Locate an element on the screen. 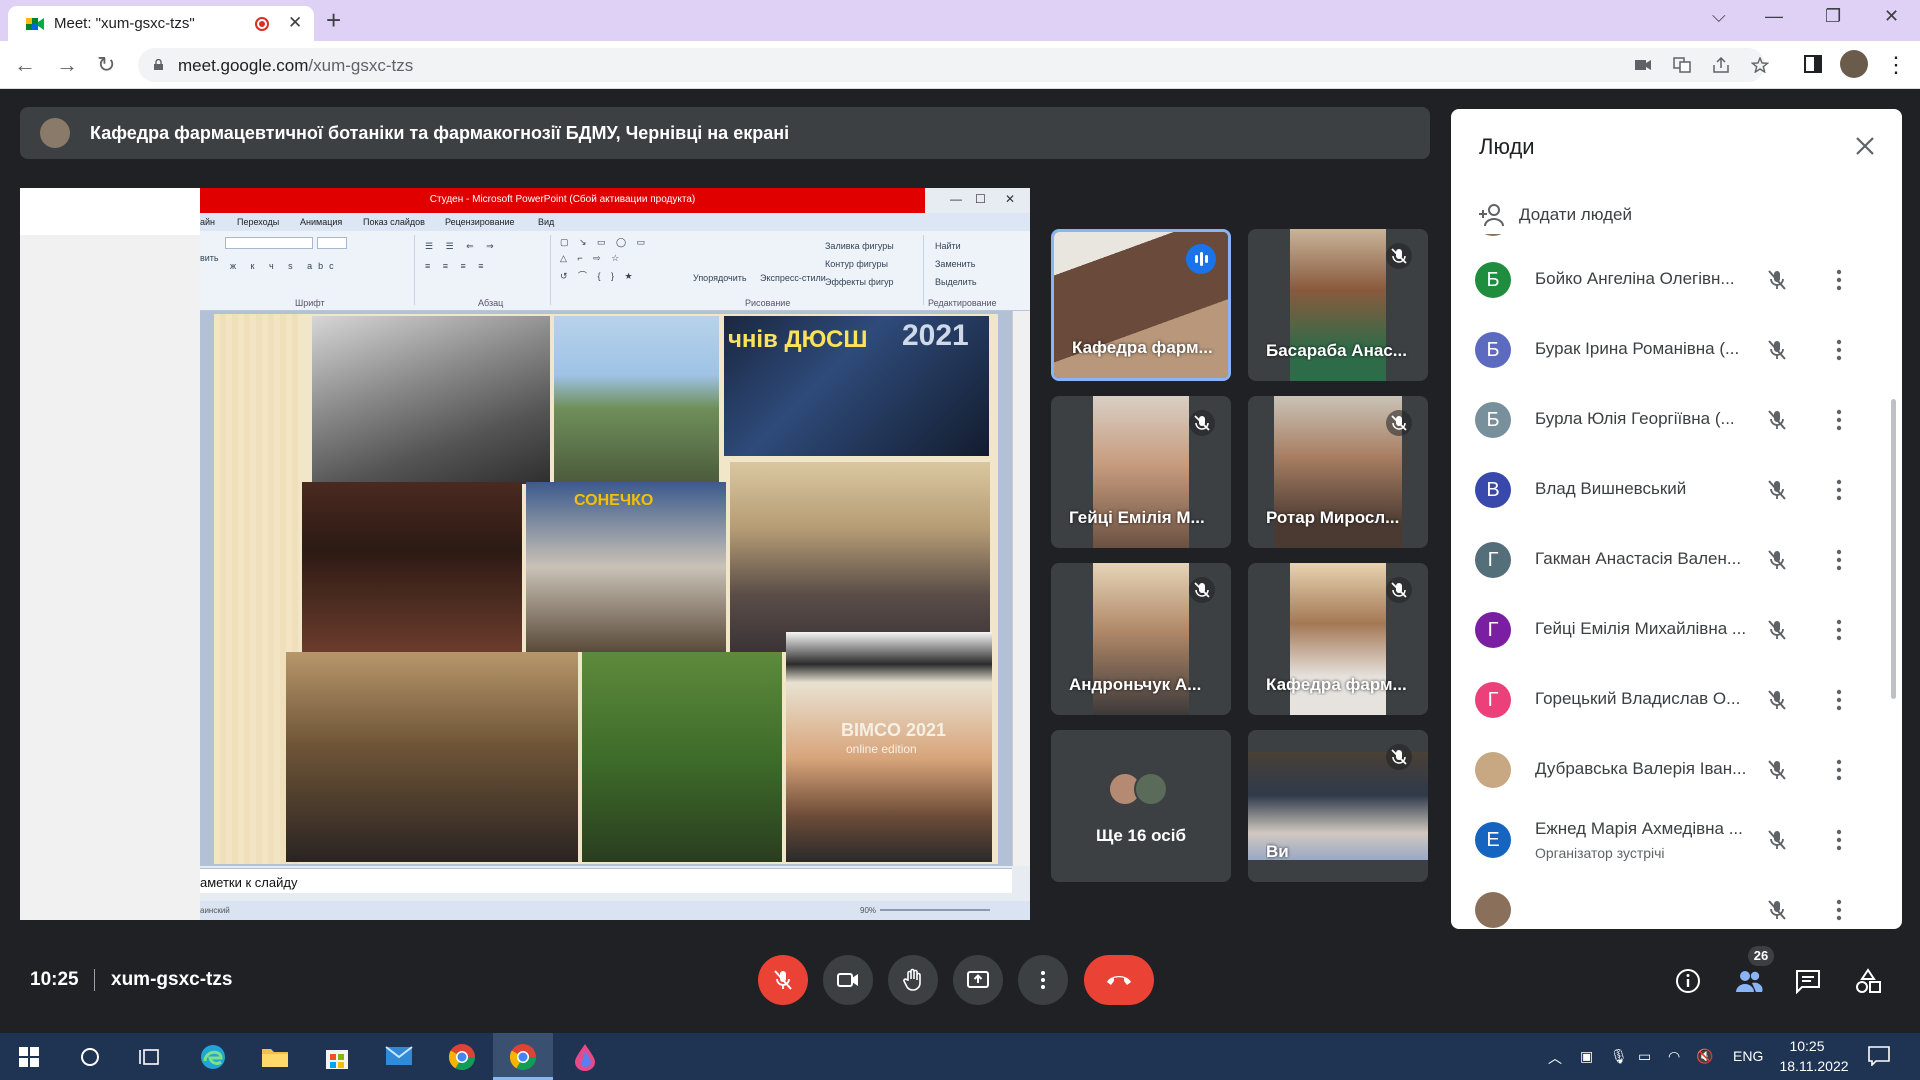 This screenshot has width=1920, height=1080. browser-menu-icon: ⋮ is located at coordinates (1896, 65).